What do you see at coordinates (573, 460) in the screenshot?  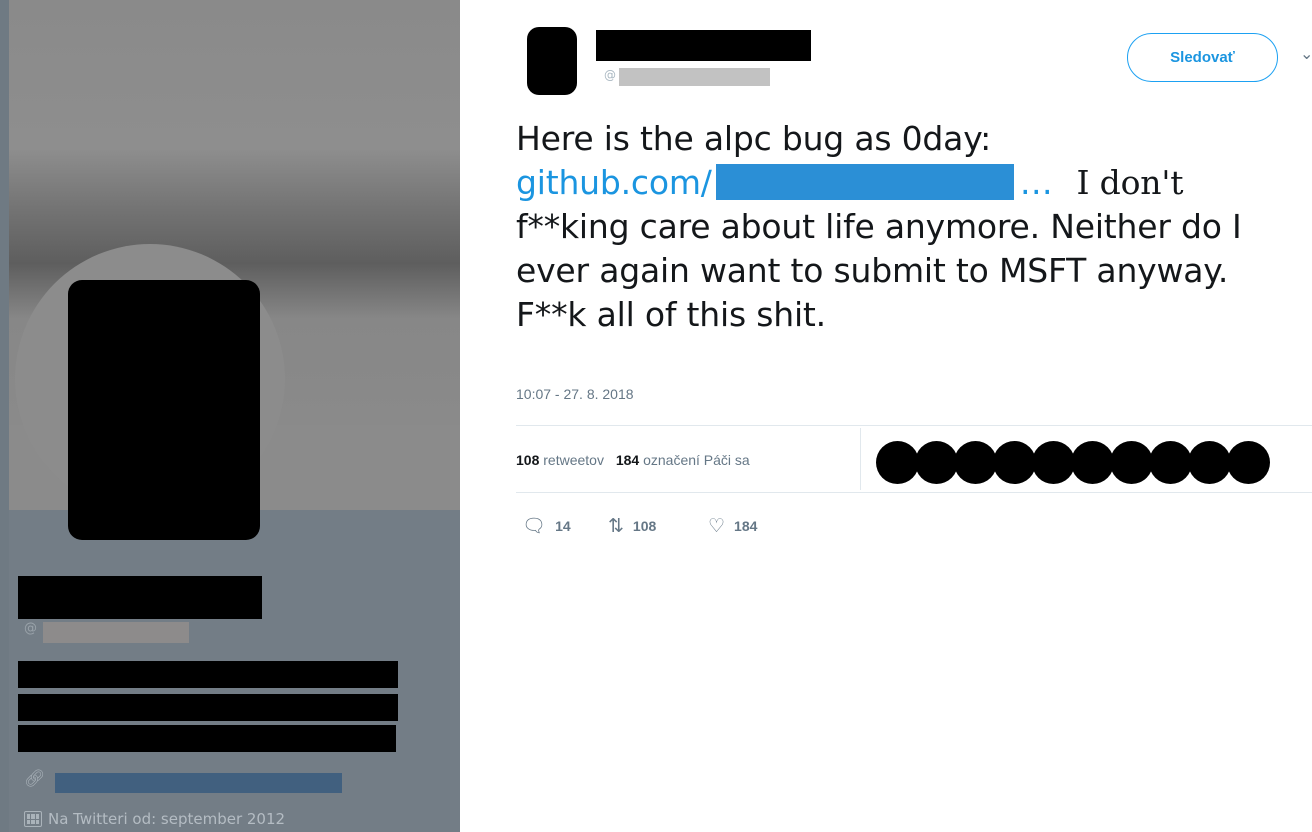 I see `retweets-label: retweetov` at bounding box center [573, 460].